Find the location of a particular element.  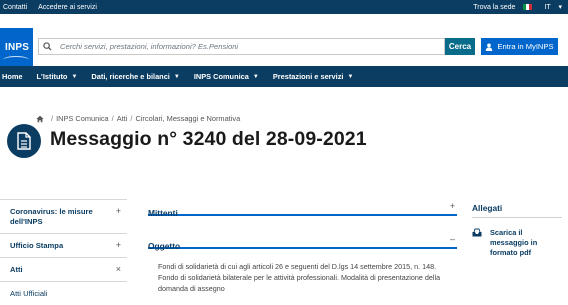

top-right-tools: Trova la sede IT ▾ is located at coordinates (514, 7).